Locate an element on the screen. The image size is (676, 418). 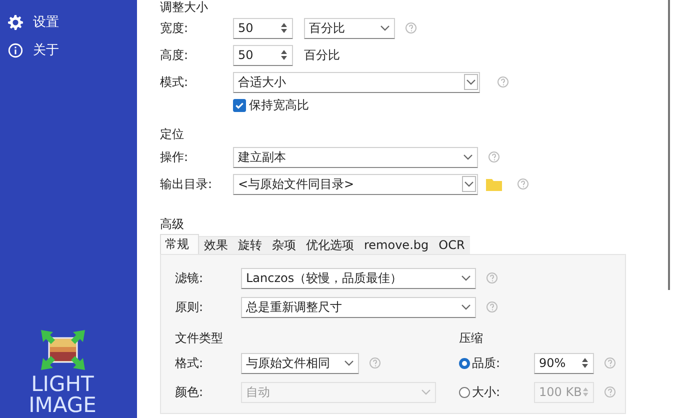
tab: 常规 is located at coordinates (179, 244).